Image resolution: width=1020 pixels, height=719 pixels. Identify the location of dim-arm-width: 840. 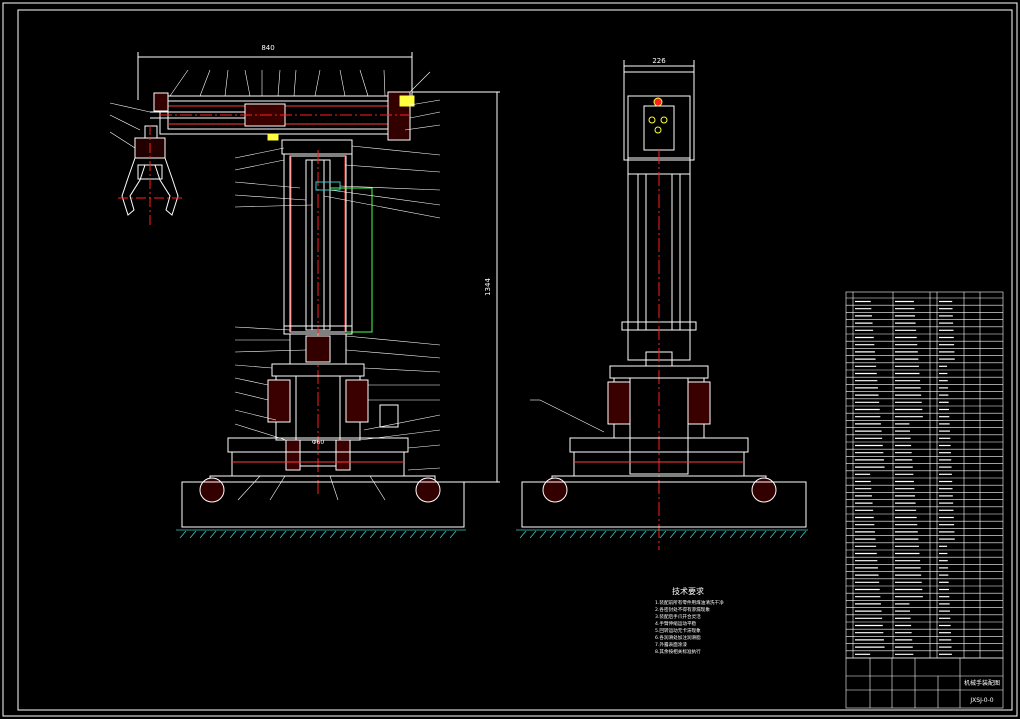
(267, 48).